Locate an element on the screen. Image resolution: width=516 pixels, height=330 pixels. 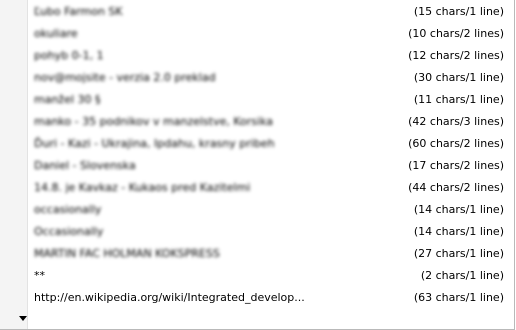
clipboard-item-text: okuliare is located at coordinates (56, 33).